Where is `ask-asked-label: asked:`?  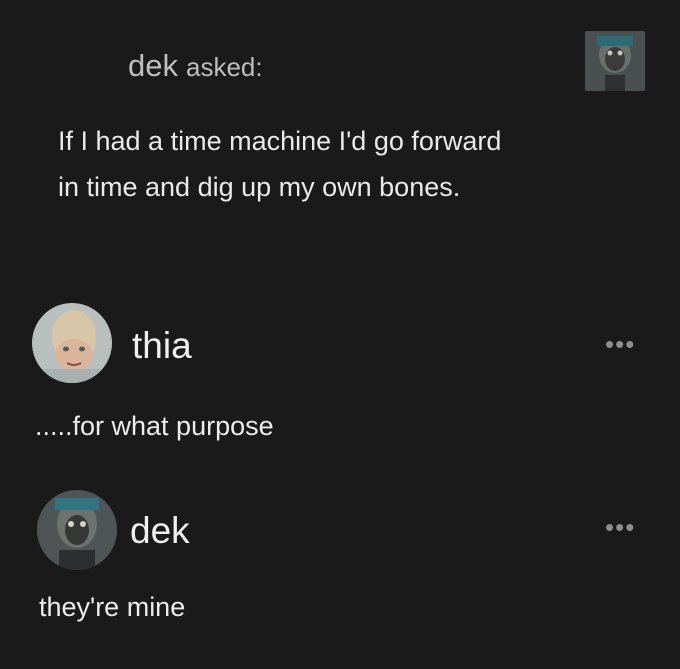 ask-asked-label: asked: is located at coordinates (224, 67).